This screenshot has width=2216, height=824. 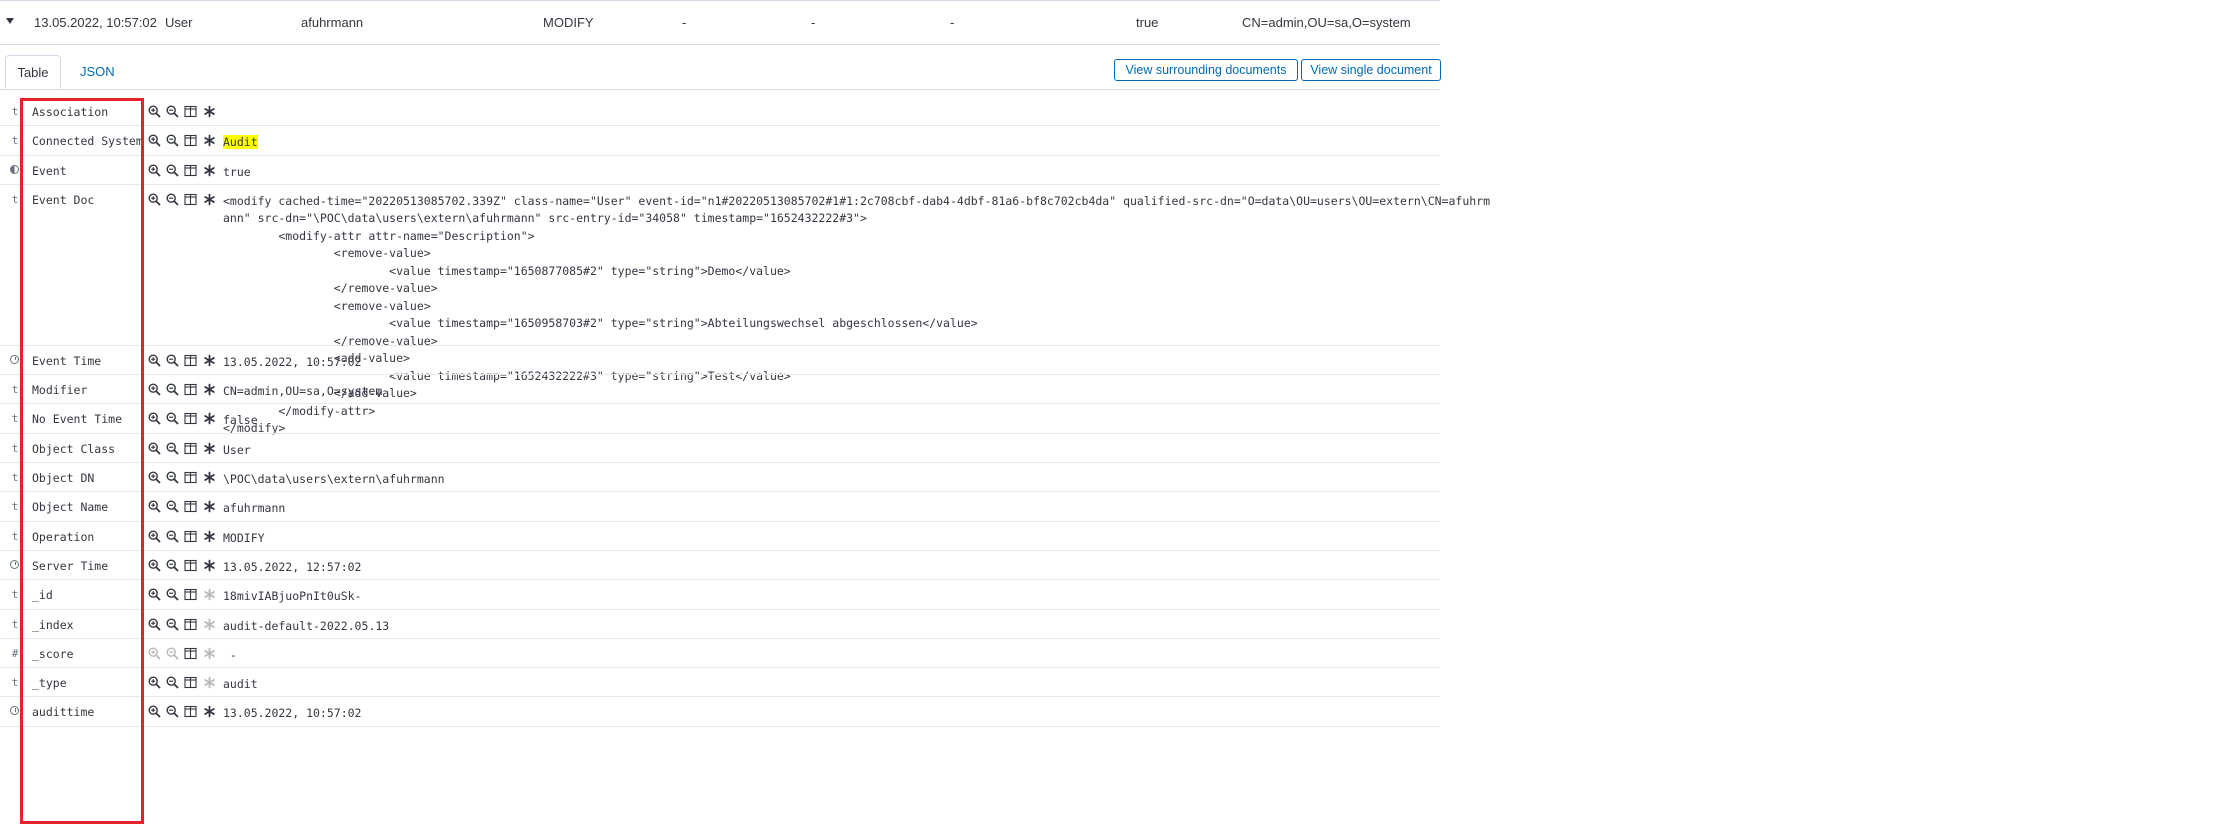 What do you see at coordinates (240, 420) in the screenshot?
I see `field-value: false` at bounding box center [240, 420].